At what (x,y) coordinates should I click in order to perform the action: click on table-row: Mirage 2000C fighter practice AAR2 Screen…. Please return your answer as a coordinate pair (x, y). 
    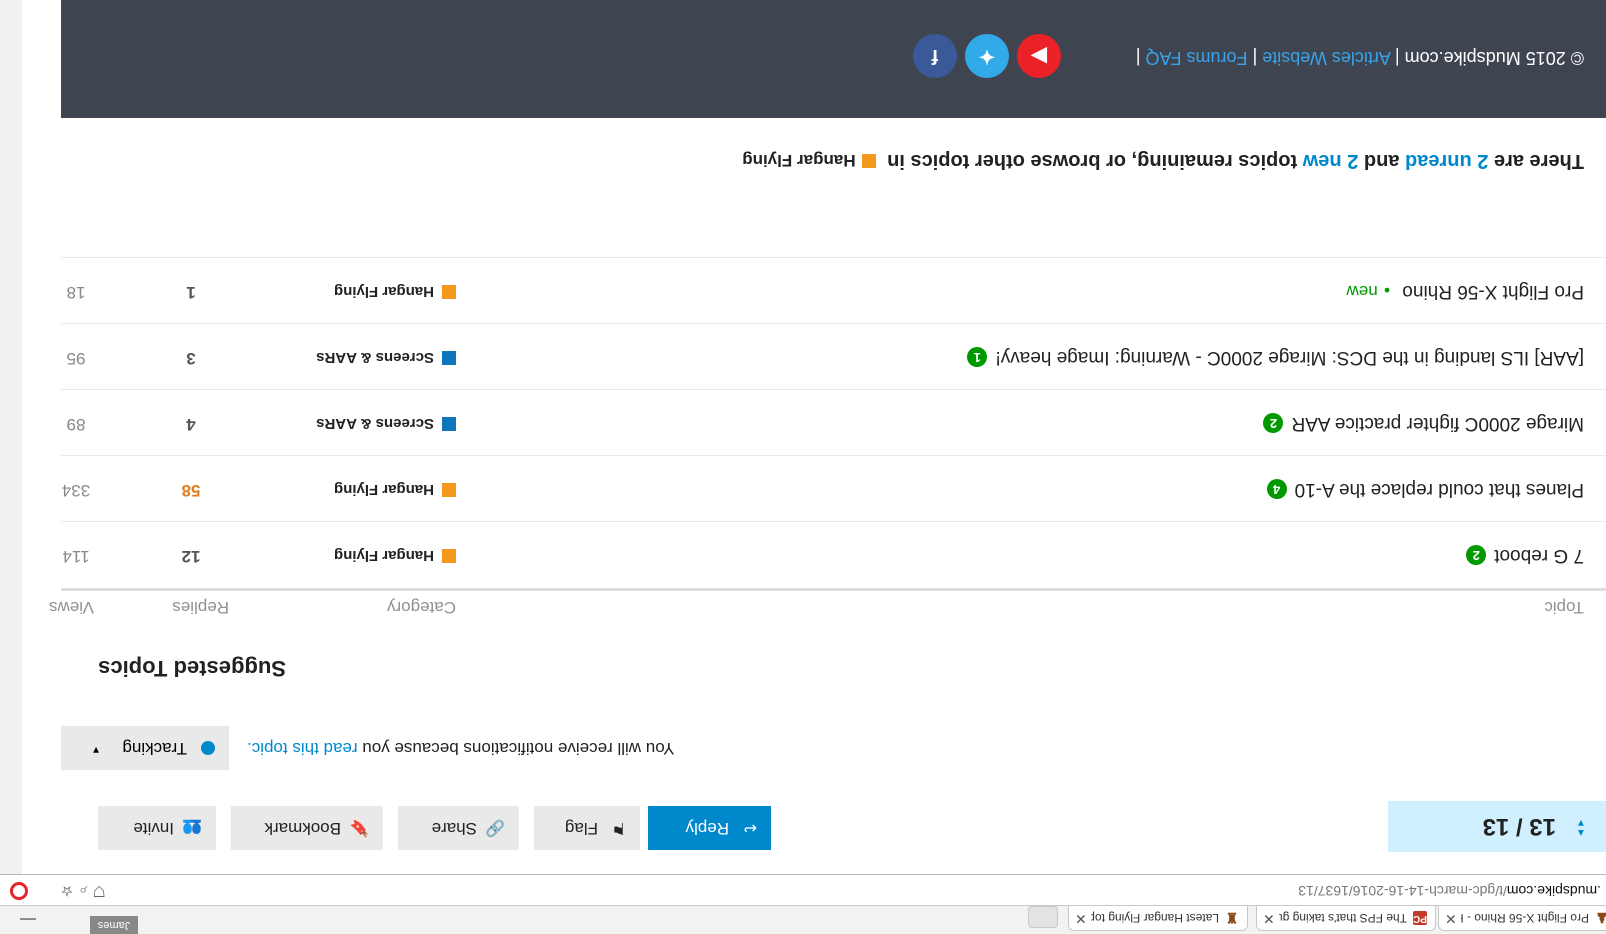
    Looking at the image, I should click on (833, 422).